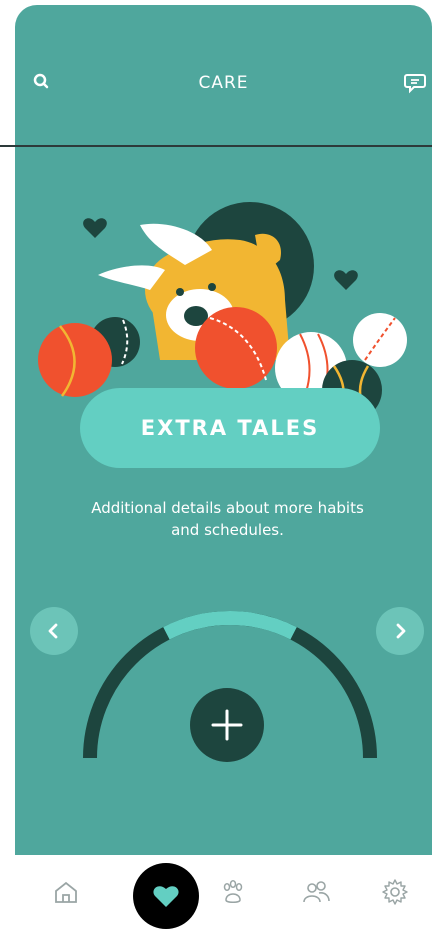 Image resolution: width=432 pixels, height=929 pixels. I want to click on tab-settings, so click(395, 892).